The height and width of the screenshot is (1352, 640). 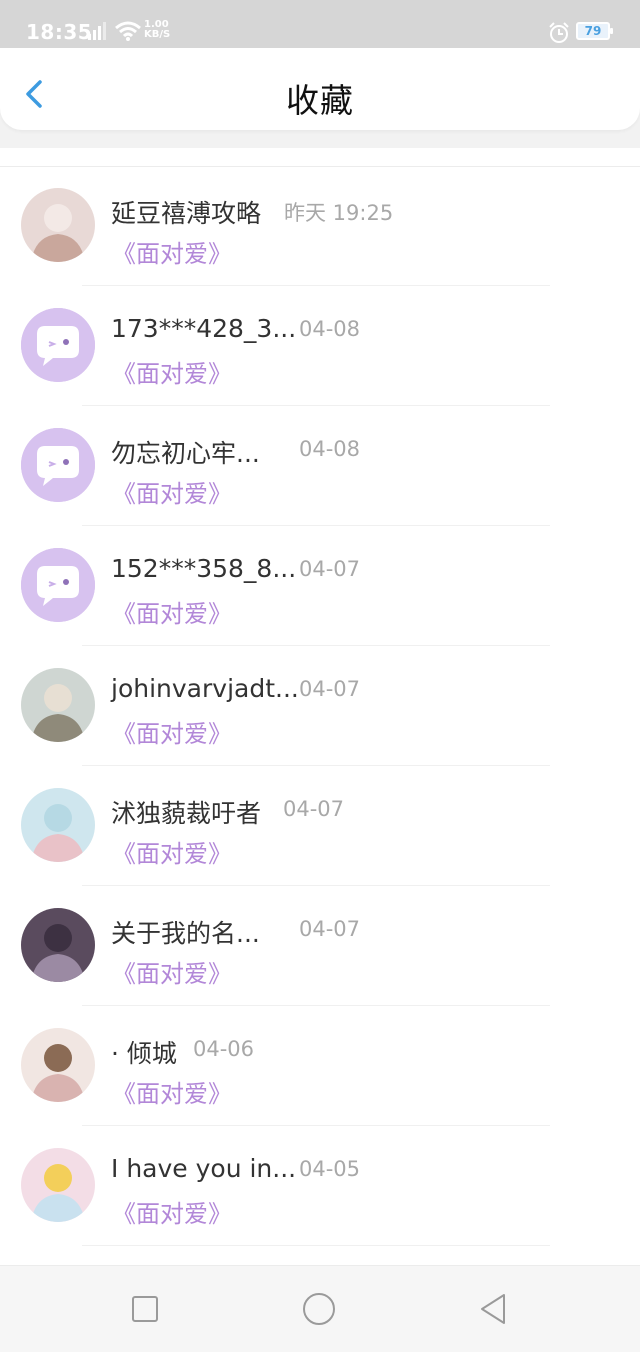 What do you see at coordinates (330, 1169) in the screenshot?
I see `timestamp: 04-05` at bounding box center [330, 1169].